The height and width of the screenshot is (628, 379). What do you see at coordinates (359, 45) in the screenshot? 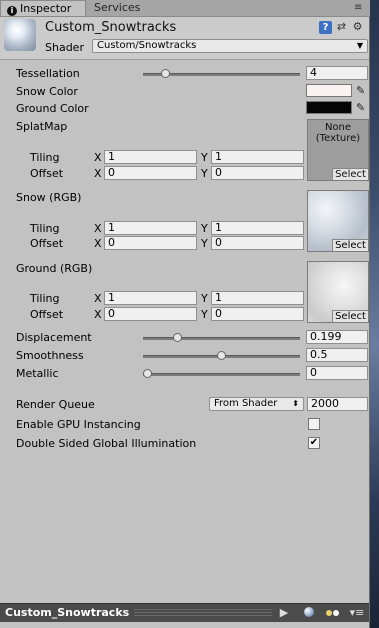
I see `chevron-down-icon: ▼` at bounding box center [359, 45].